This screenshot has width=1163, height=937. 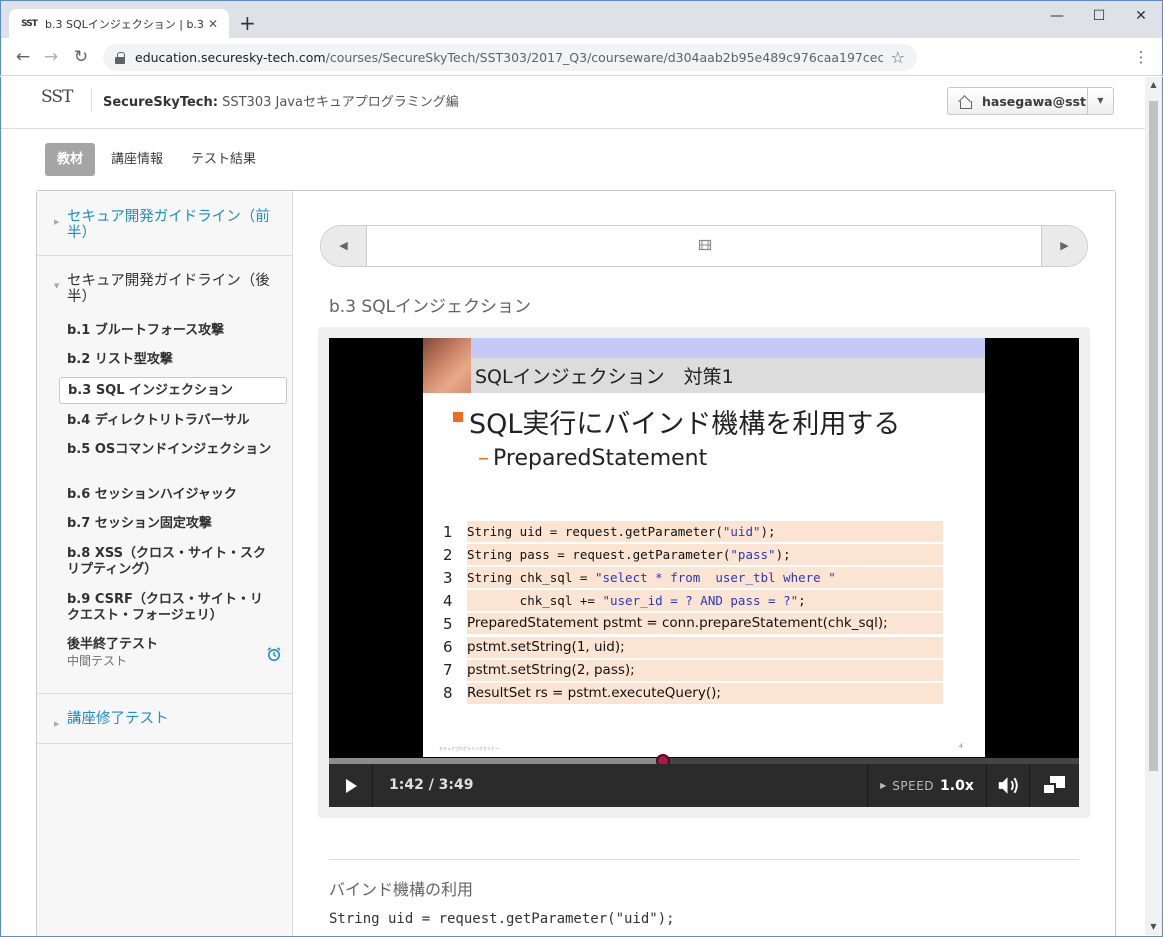 I want to click on video-unit-icon, so click(x=705, y=245).